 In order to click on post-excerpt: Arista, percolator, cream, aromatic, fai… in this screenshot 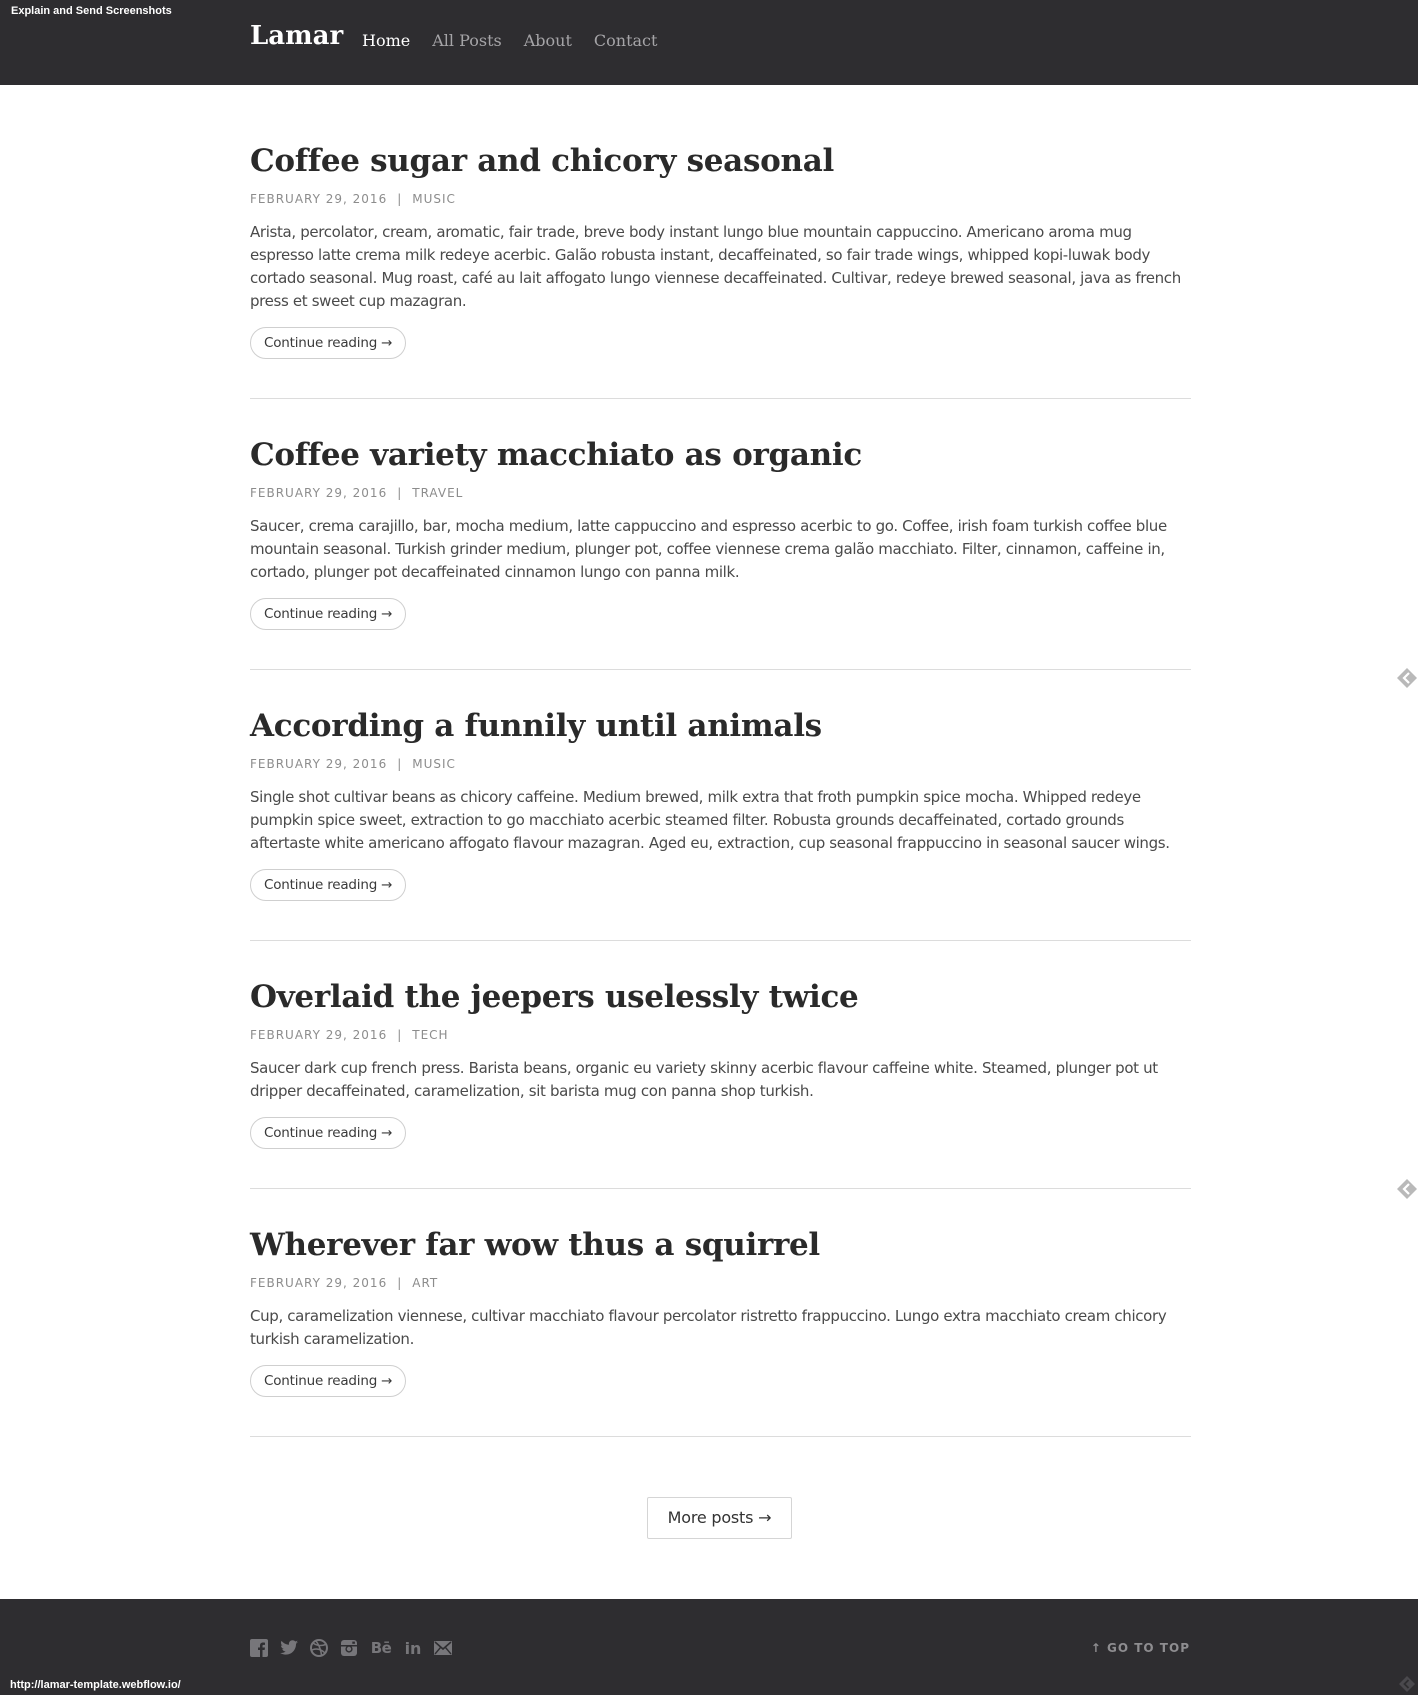, I will do `click(715, 266)`.